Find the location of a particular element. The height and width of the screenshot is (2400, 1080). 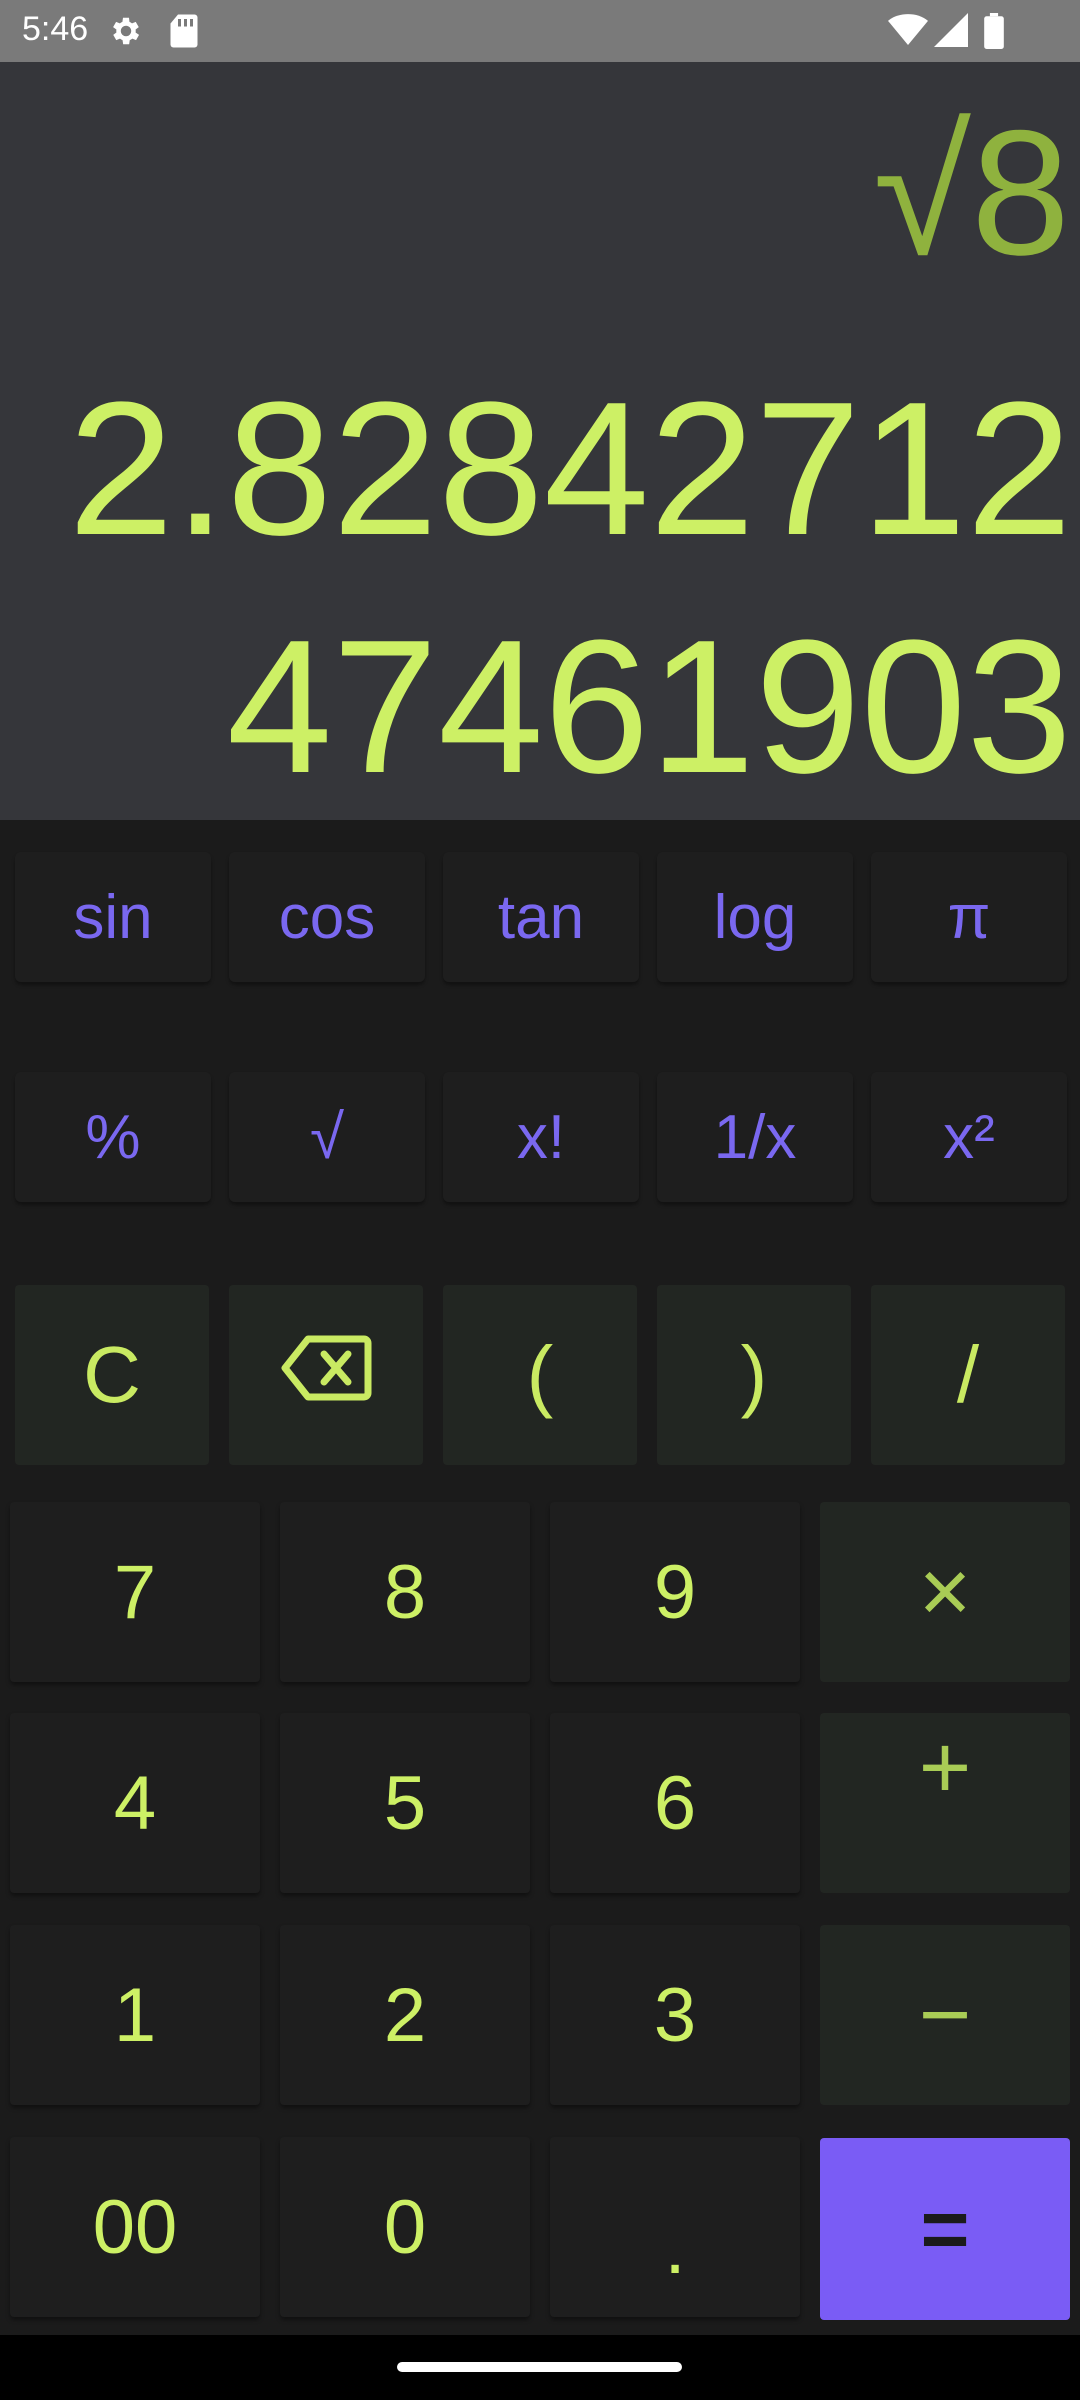

close-paren-button: ) is located at coordinates (754, 1375).